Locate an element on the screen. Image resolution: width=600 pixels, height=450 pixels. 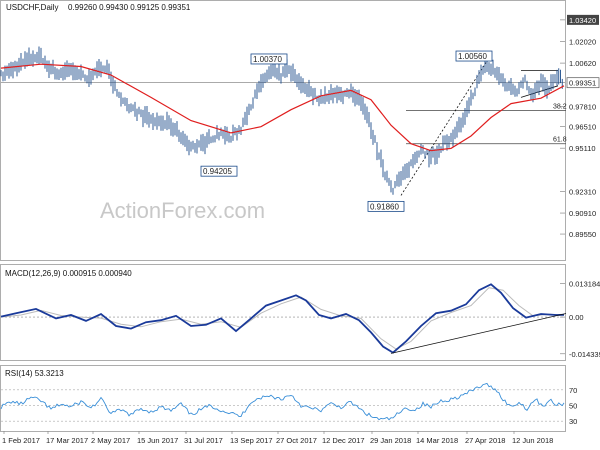
rsi-y-tick-label: 30 is located at coordinates (573, 421).